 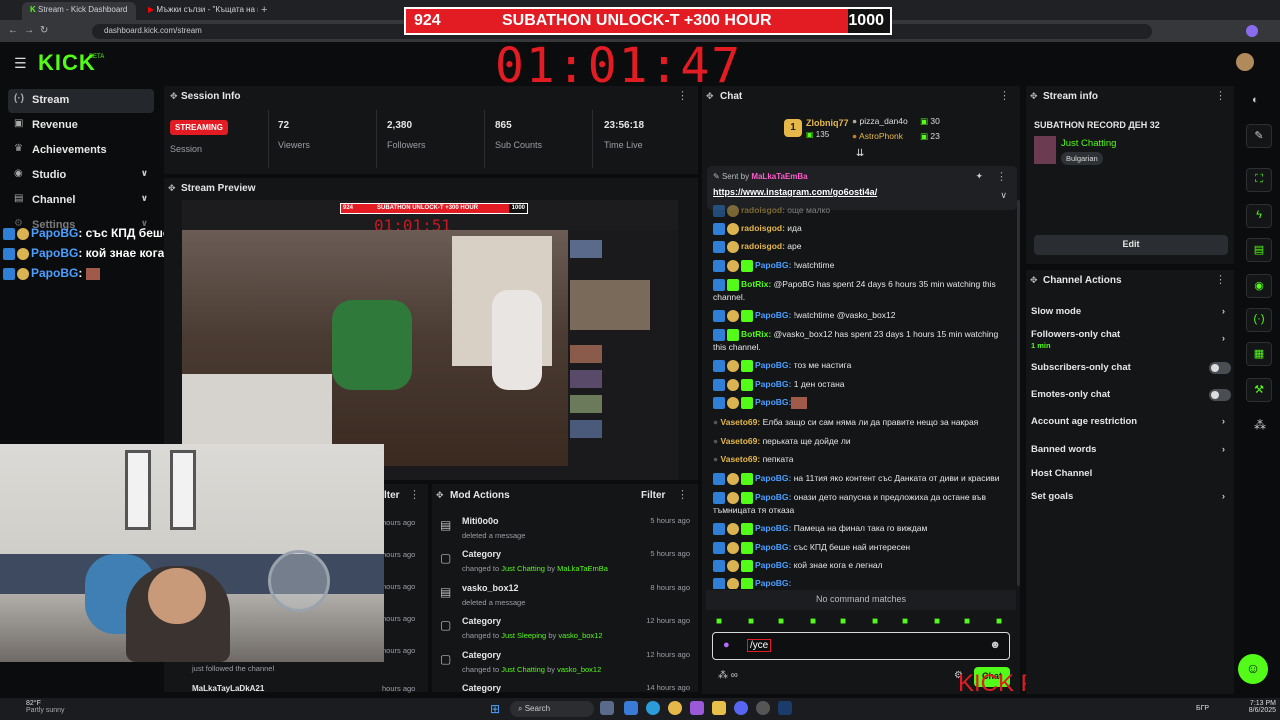 I want to click on user-avatar, so click(x=1245, y=62).